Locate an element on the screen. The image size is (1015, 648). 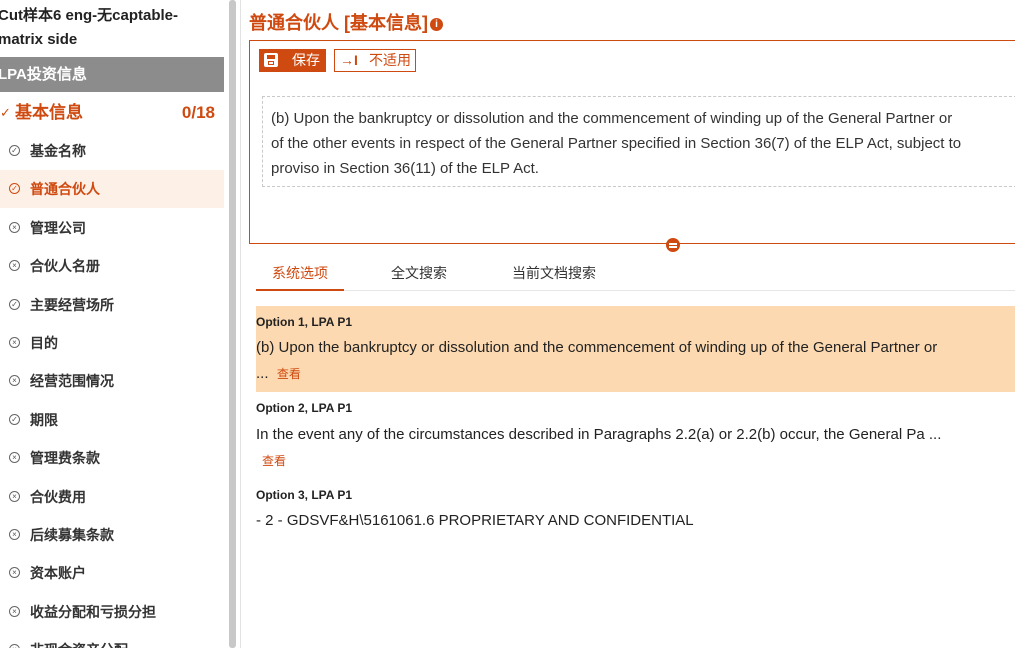
save-button: 保存 is located at coordinates (292, 60).